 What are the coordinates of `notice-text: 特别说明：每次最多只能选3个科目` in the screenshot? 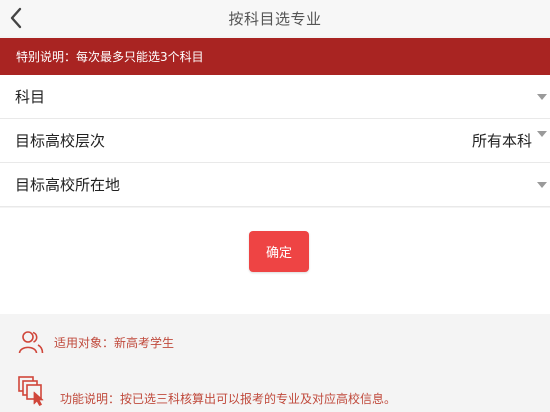 It's located at (110, 57).